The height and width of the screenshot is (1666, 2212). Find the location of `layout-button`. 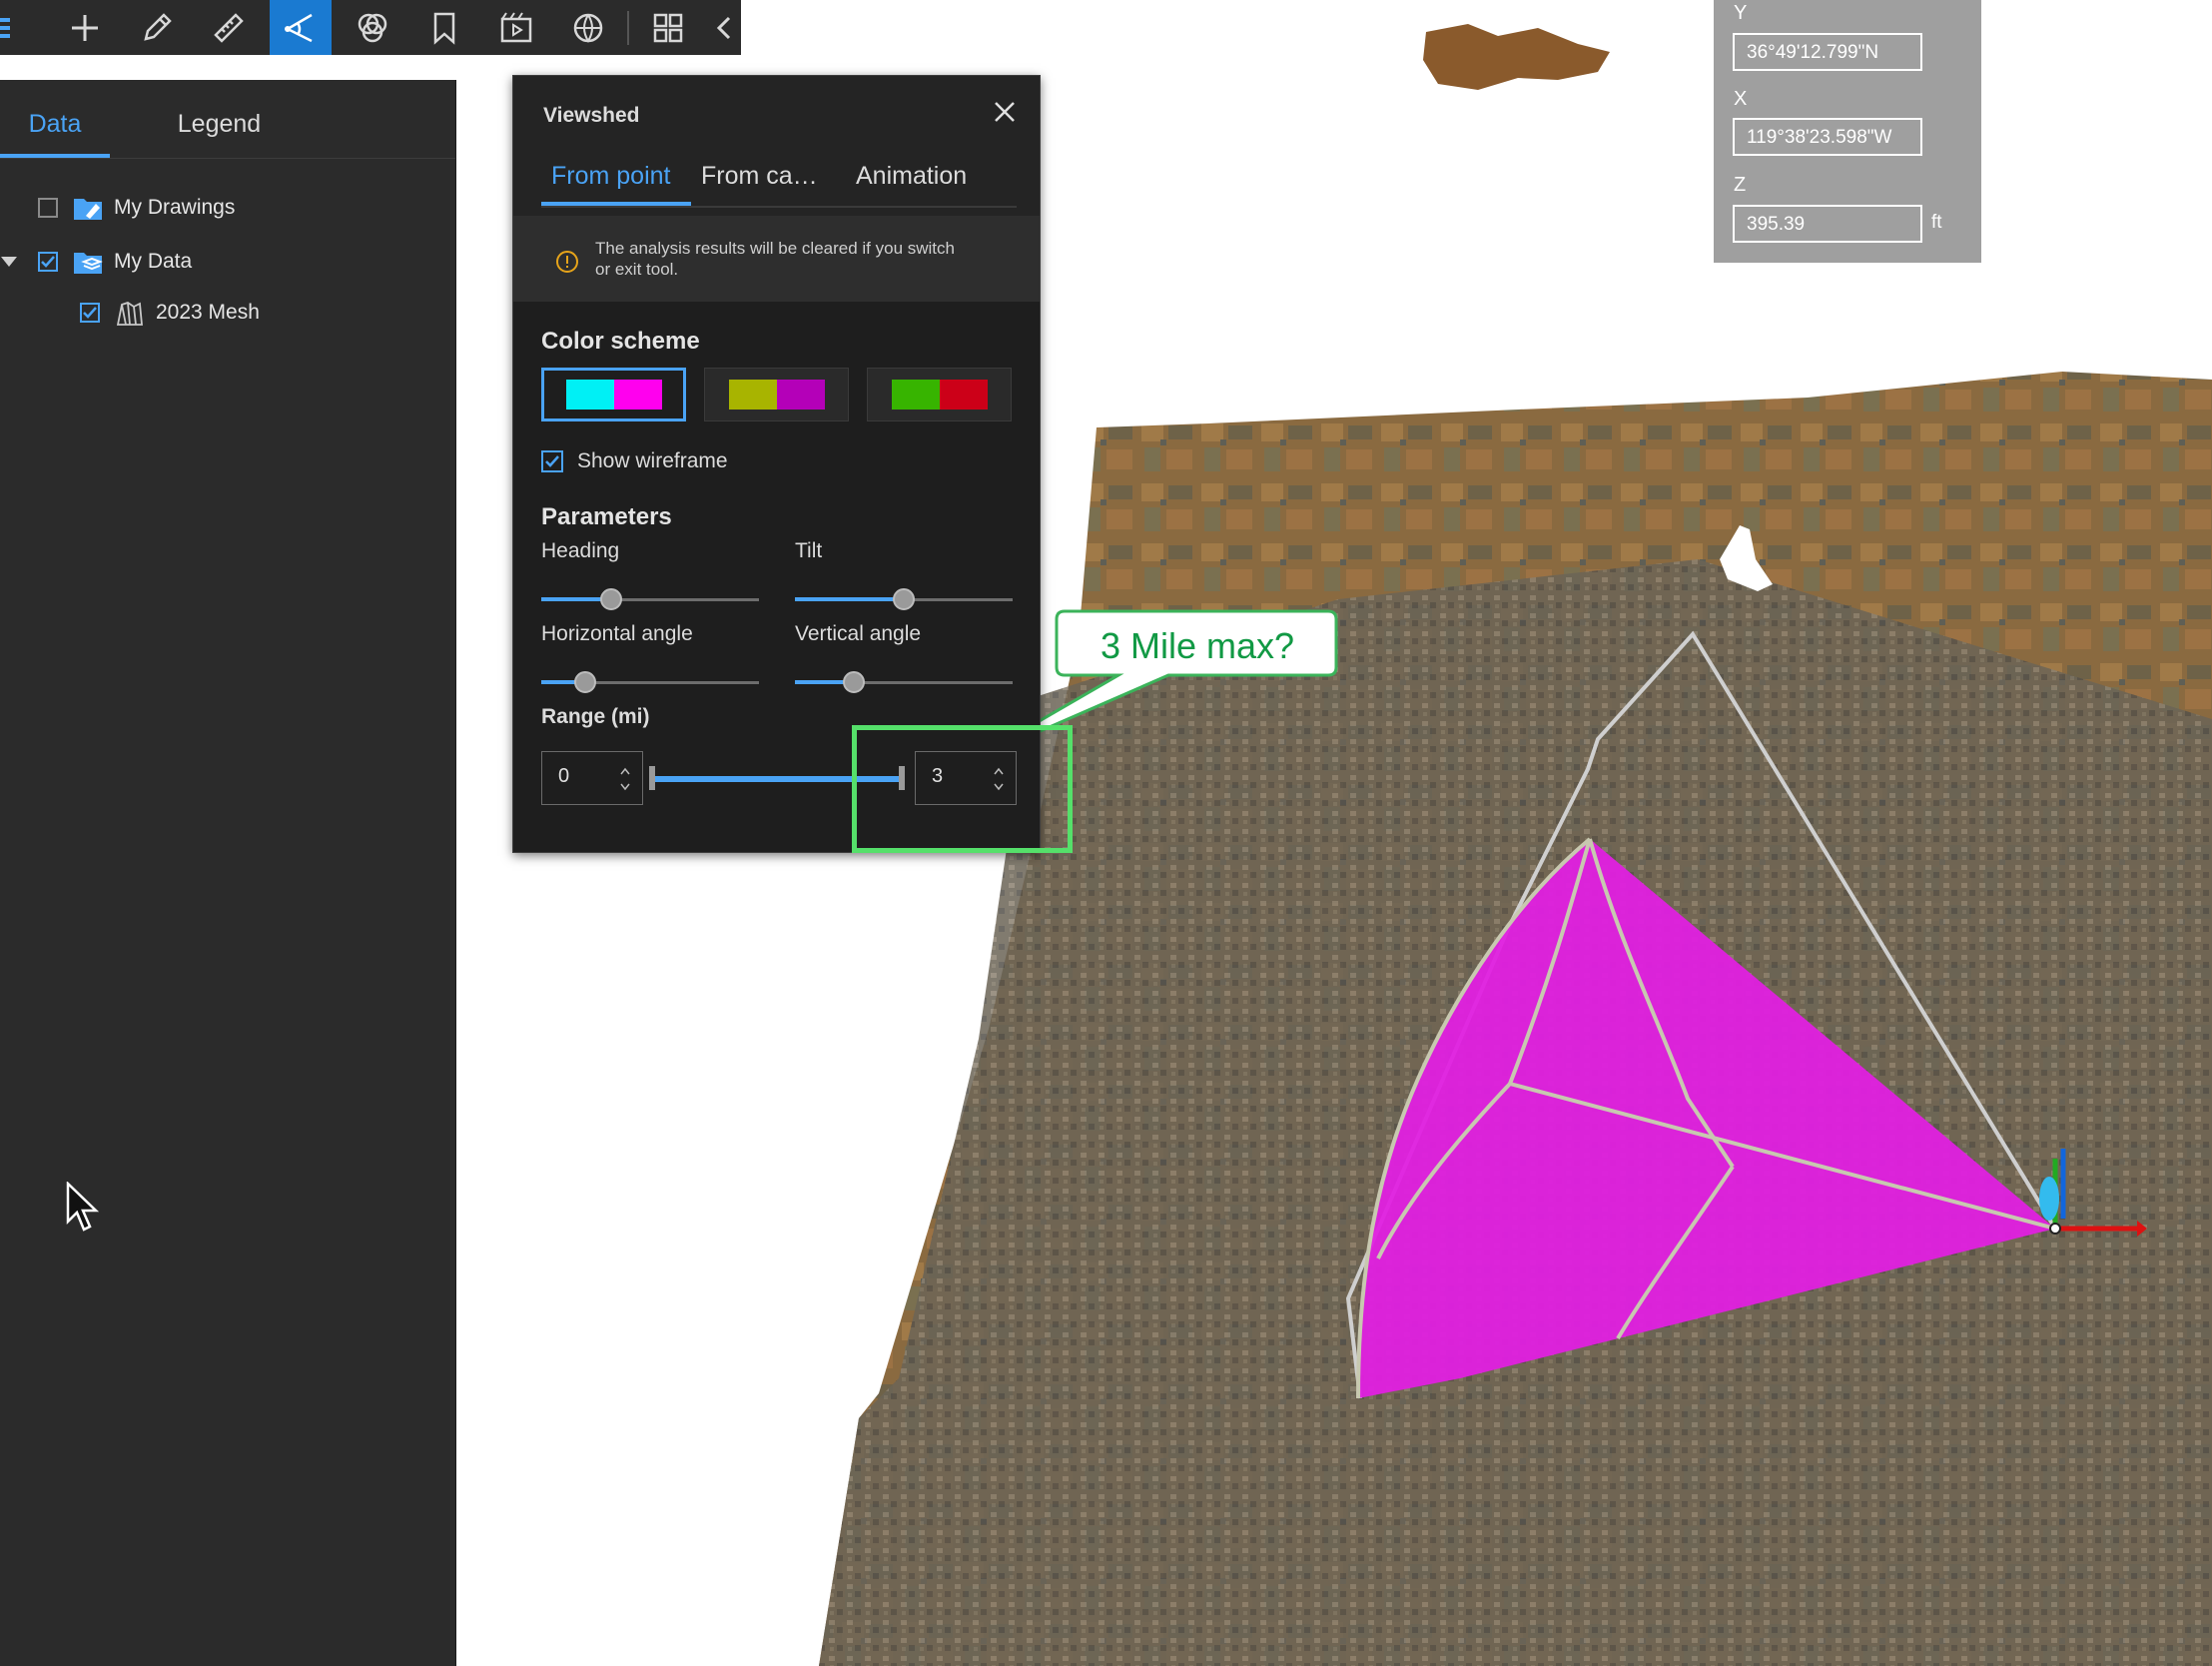

layout-button is located at coordinates (668, 27).